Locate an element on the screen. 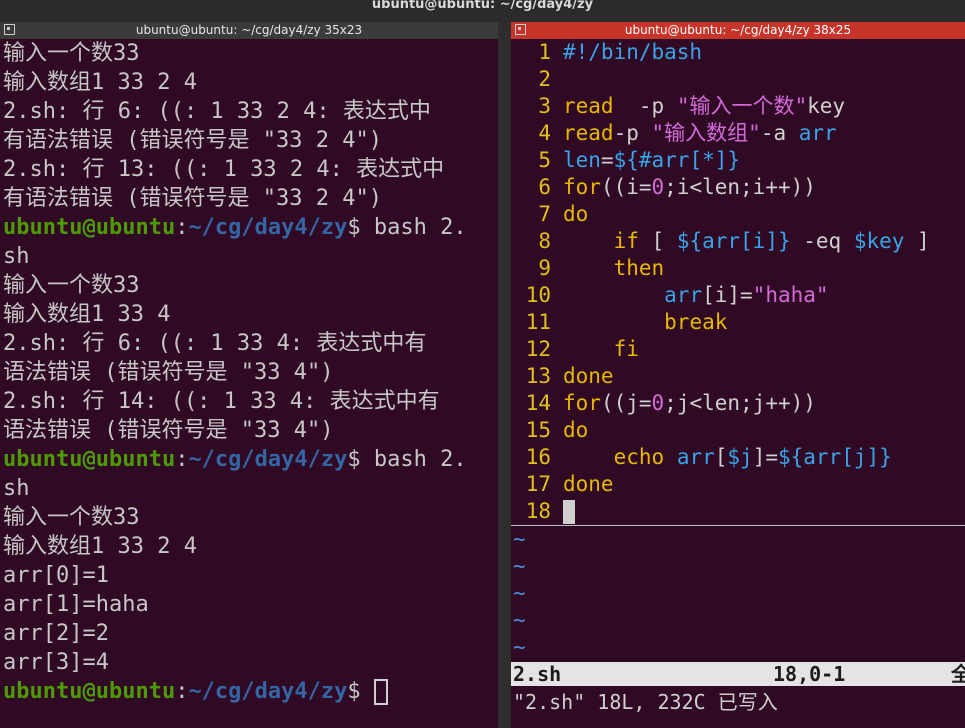  terminal-left-titlebar: ubuntu@ubuntu: ~/cg/day4/zy 35x23 is located at coordinates (249, 30).